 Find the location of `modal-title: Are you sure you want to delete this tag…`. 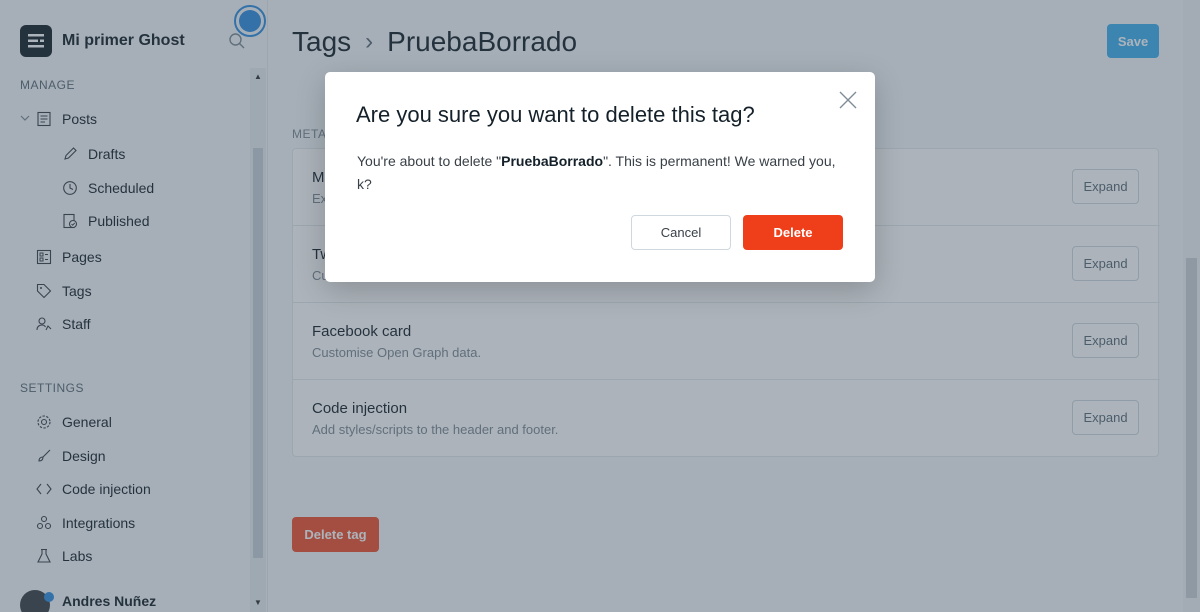

modal-title: Are you sure you want to delete this tag… is located at coordinates (555, 114).